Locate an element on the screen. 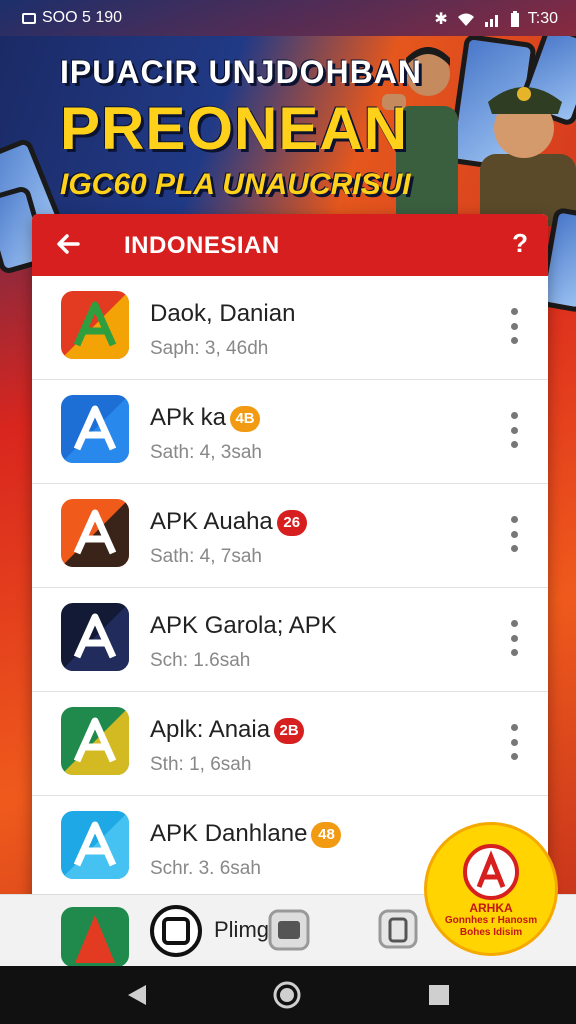 The width and height of the screenshot is (576, 1024). count-badge: 2B is located at coordinates (289, 730).